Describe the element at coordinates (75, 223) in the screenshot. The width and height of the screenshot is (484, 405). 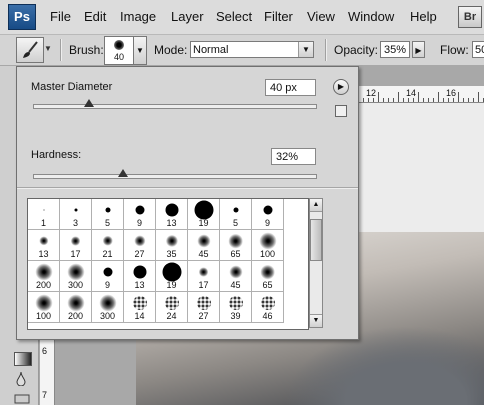
I see `brush-preset-size-label: 3` at that location.